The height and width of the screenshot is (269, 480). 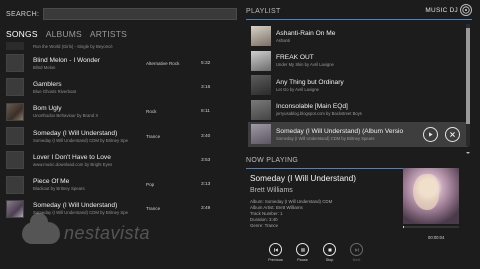 What do you see at coordinates (356, 260) in the screenshot?
I see `next-label: Next` at bounding box center [356, 260].